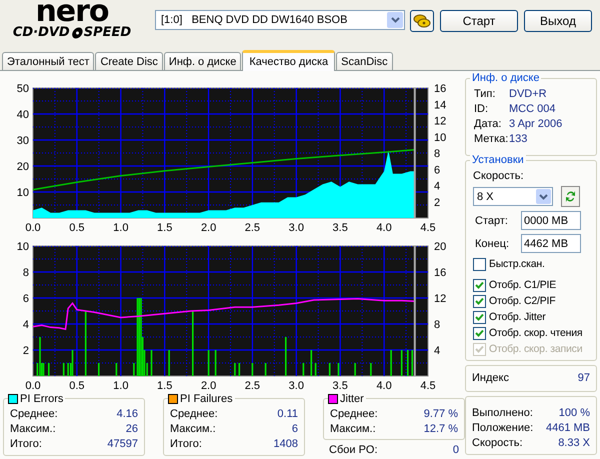 This screenshot has width=600, height=459. Describe the element at coordinates (22, 89) in the screenshot. I see `axis-label: 50` at that location.